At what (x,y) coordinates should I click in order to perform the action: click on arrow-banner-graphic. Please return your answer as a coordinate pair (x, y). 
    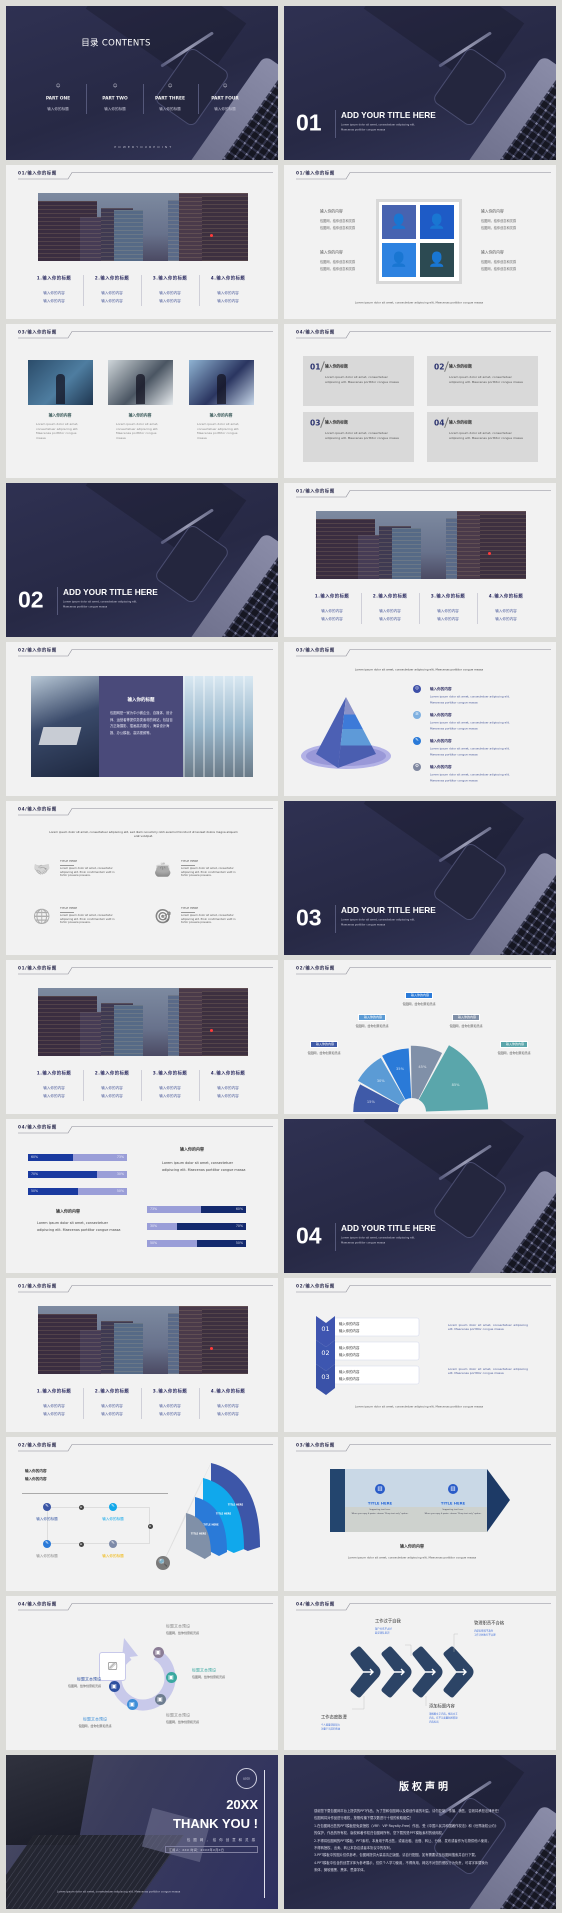
    Looking at the image, I should click on (420, 1514).